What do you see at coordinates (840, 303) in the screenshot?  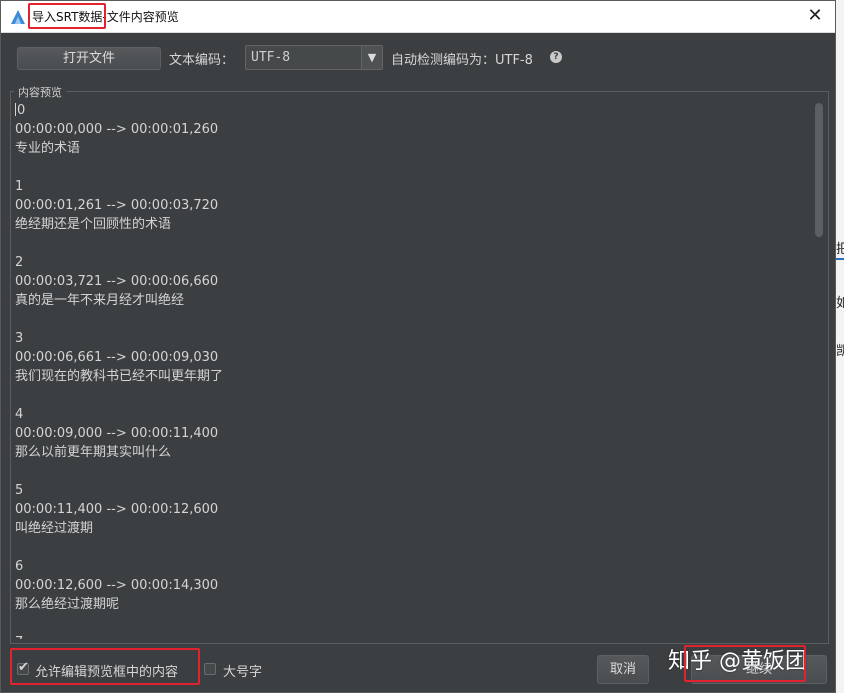 I see `background-text-fragment: 如` at bounding box center [840, 303].